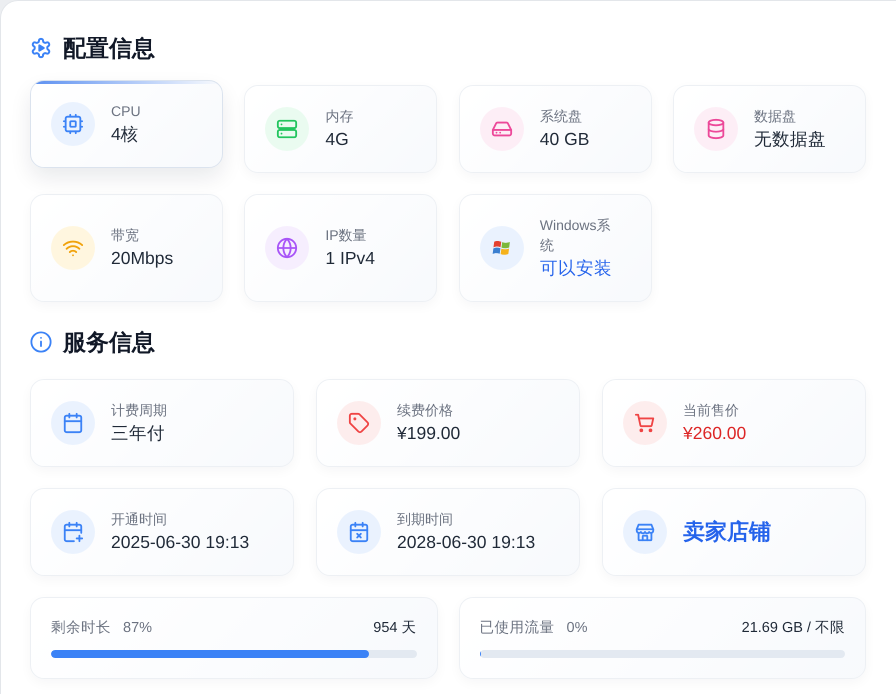  Describe the element at coordinates (466, 542) in the screenshot. I see `service-value: 2028-06-30 19:13` at that location.